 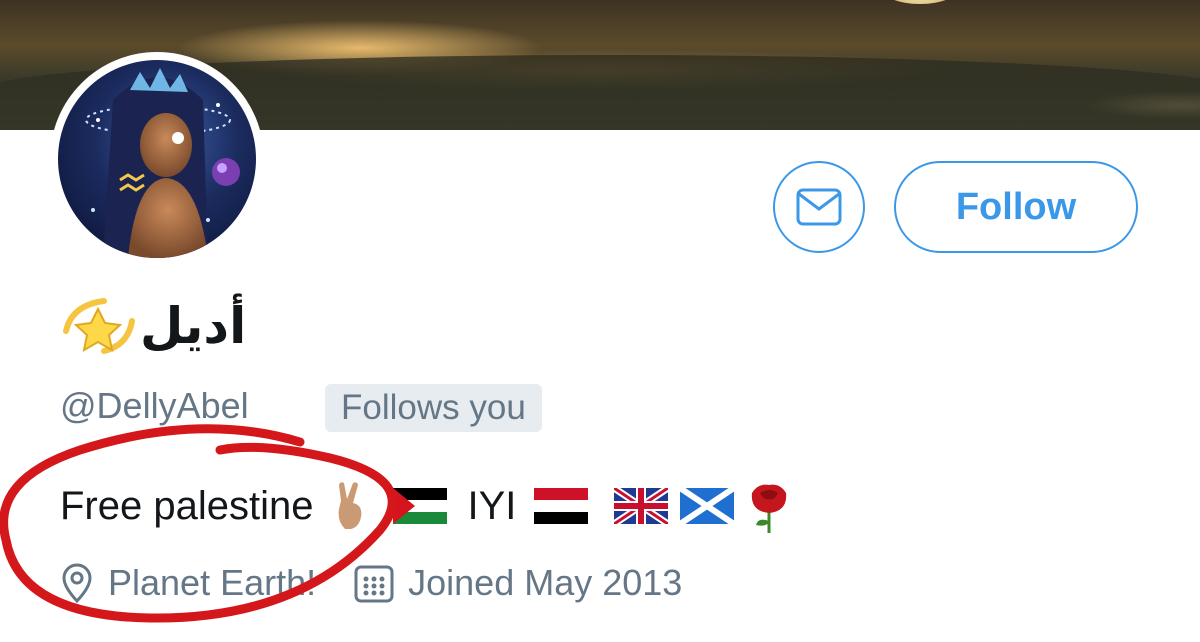 What do you see at coordinates (374, 584) in the screenshot?
I see `calendar-icon` at bounding box center [374, 584].